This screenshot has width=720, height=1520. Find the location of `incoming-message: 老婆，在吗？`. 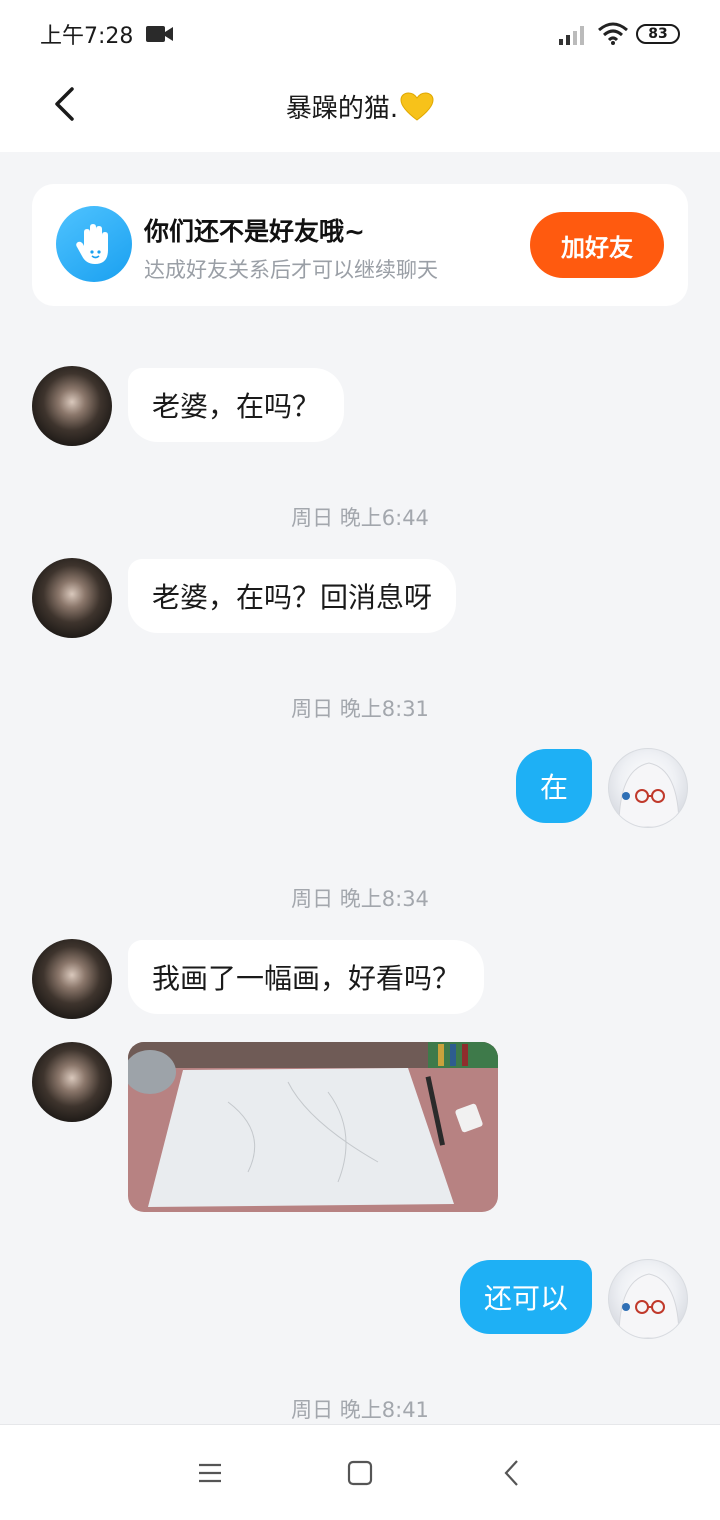

incoming-message: 老婆，在吗？ is located at coordinates (236, 405).